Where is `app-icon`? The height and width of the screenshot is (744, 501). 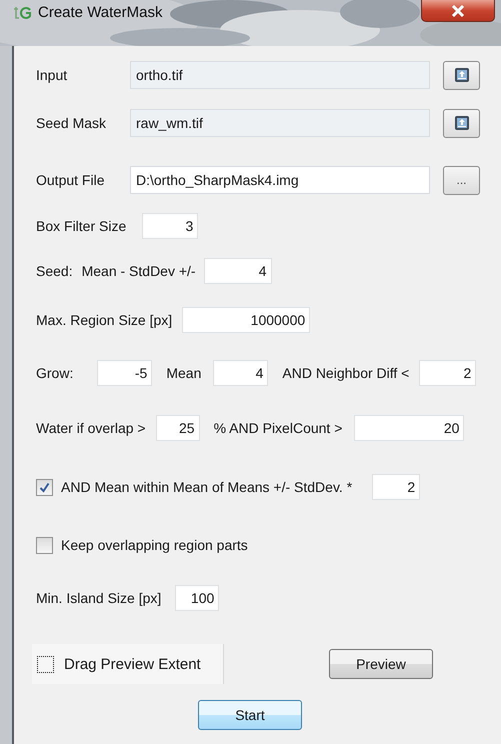
app-icon is located at coordinates (22, 13).